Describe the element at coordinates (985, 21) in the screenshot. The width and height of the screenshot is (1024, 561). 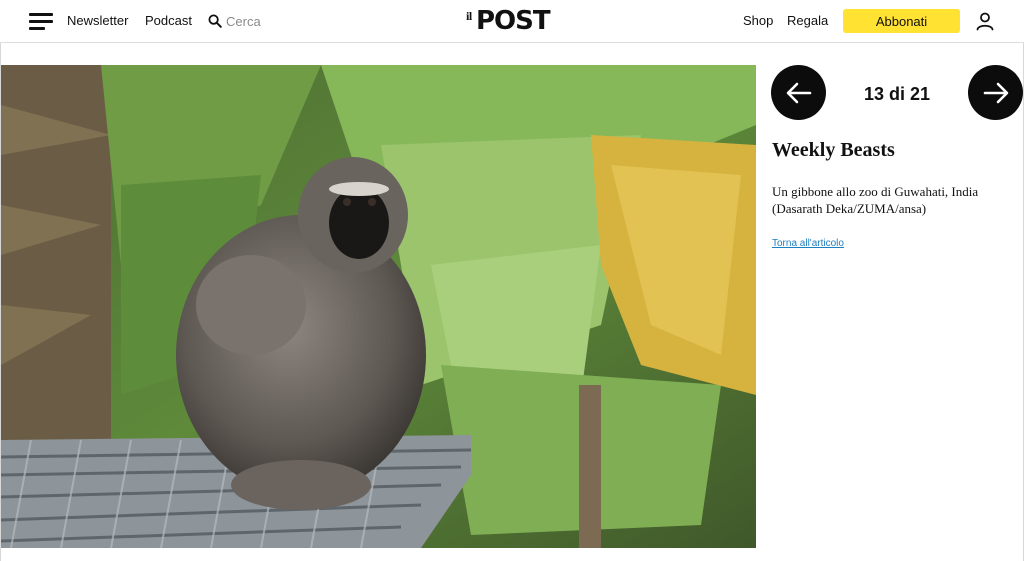
I see `user-icon` at that location.